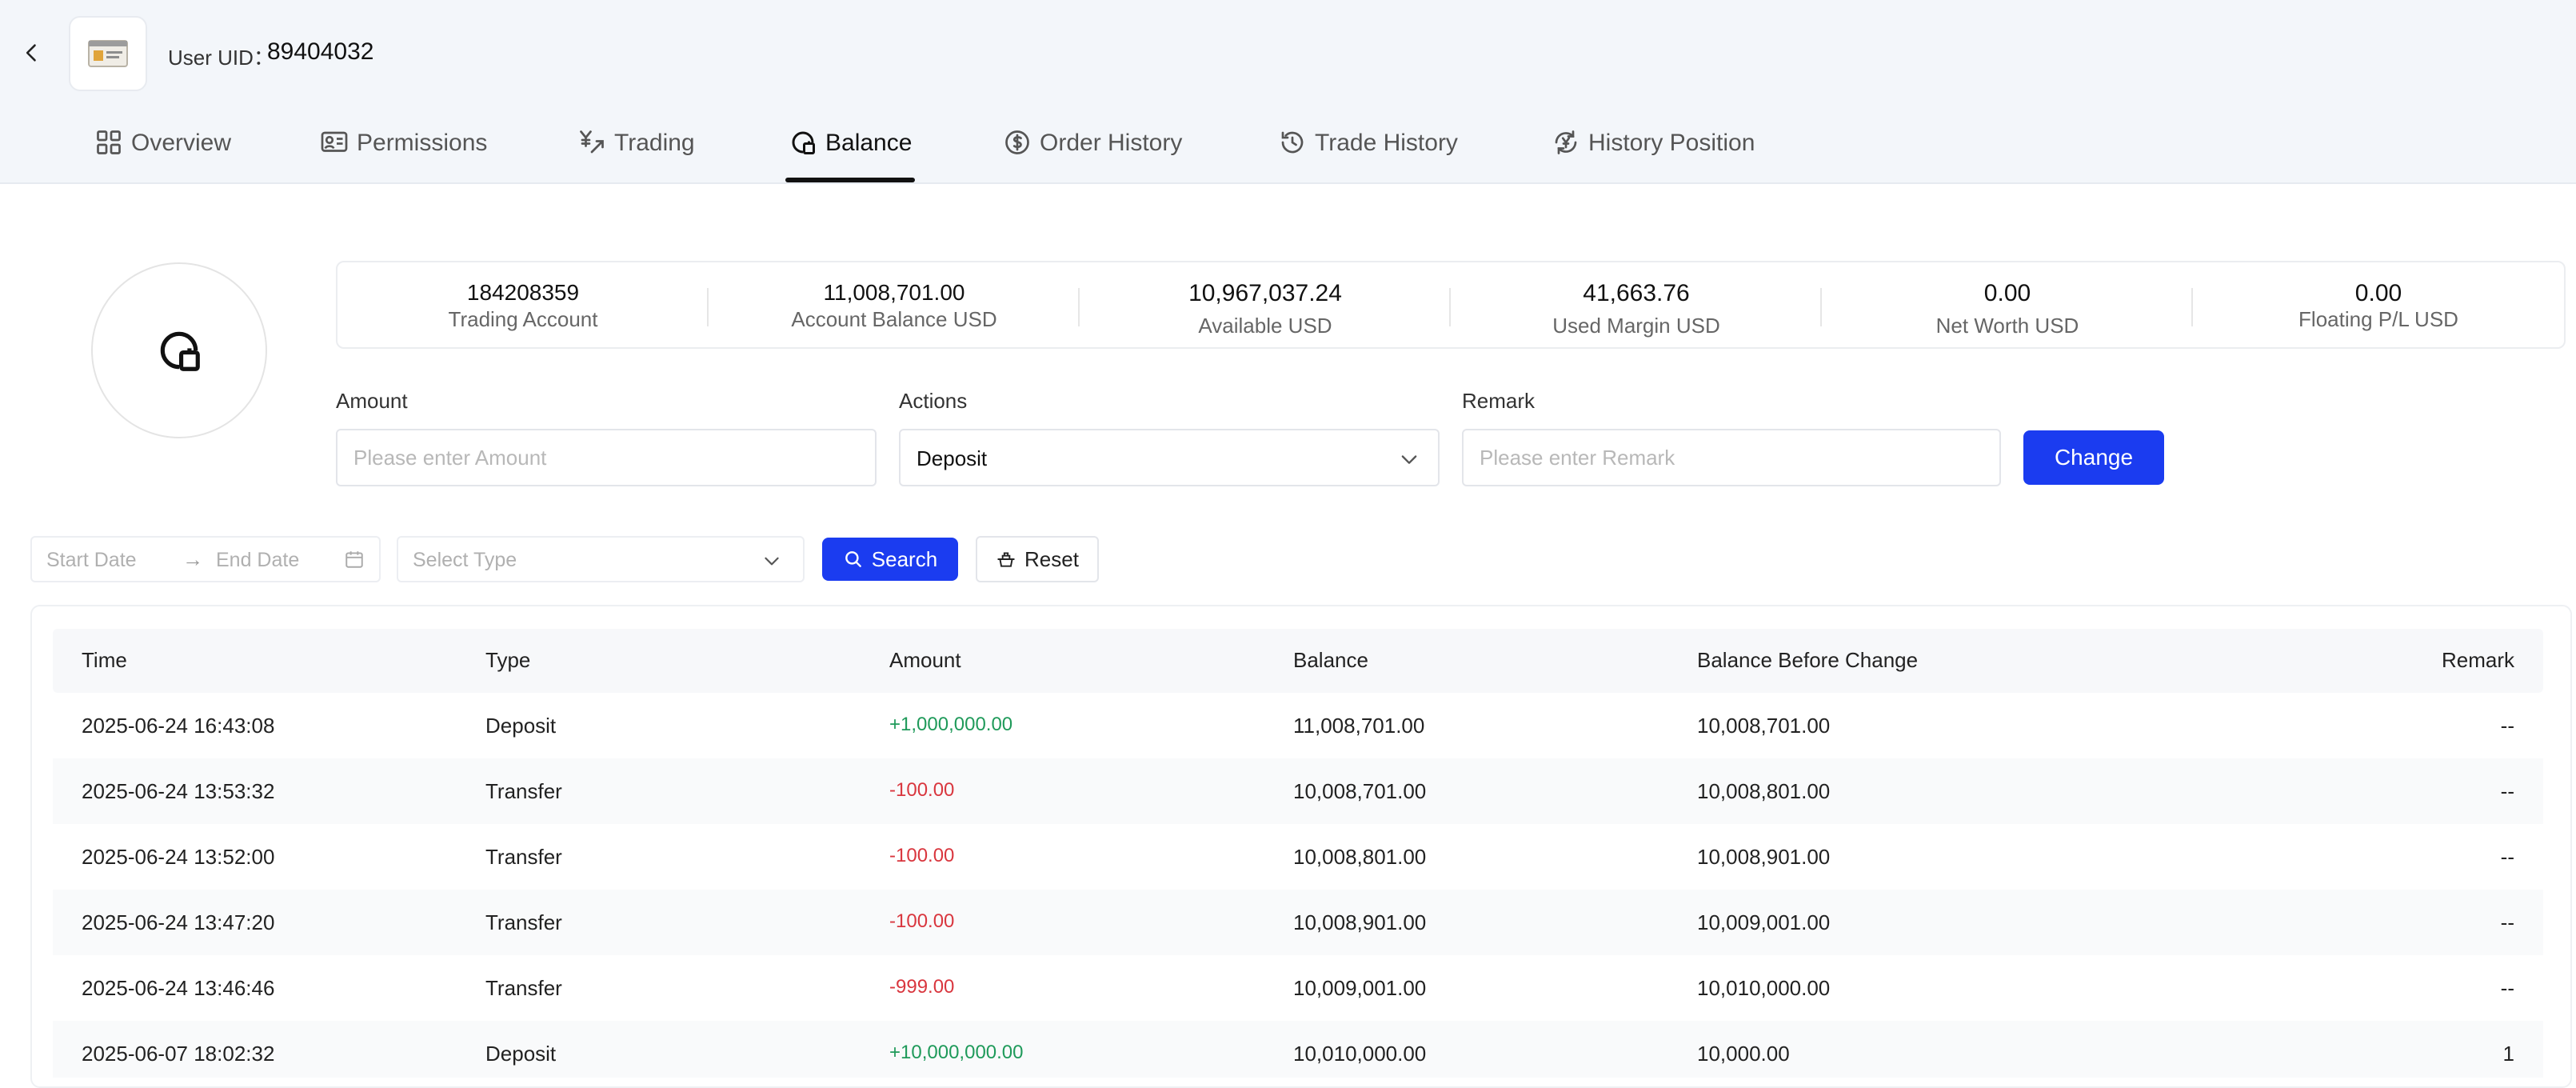 The width and height of the screenshot is (2576, 1088). I want to click on reset-button-label: Reset, so click(1051, 558).